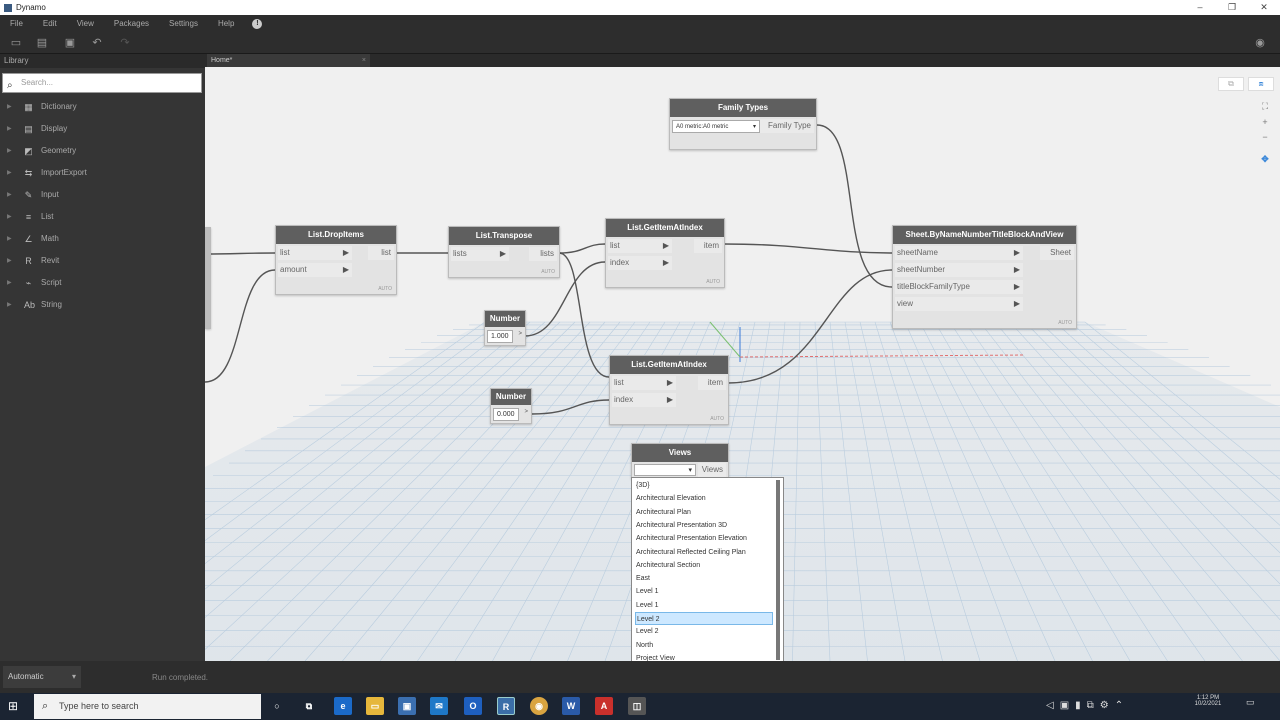 Image resolution: width=1280 pixels, height=720 pixels. I want to click on library-item-input: ▶ ✎ Input, so click(102, 195).